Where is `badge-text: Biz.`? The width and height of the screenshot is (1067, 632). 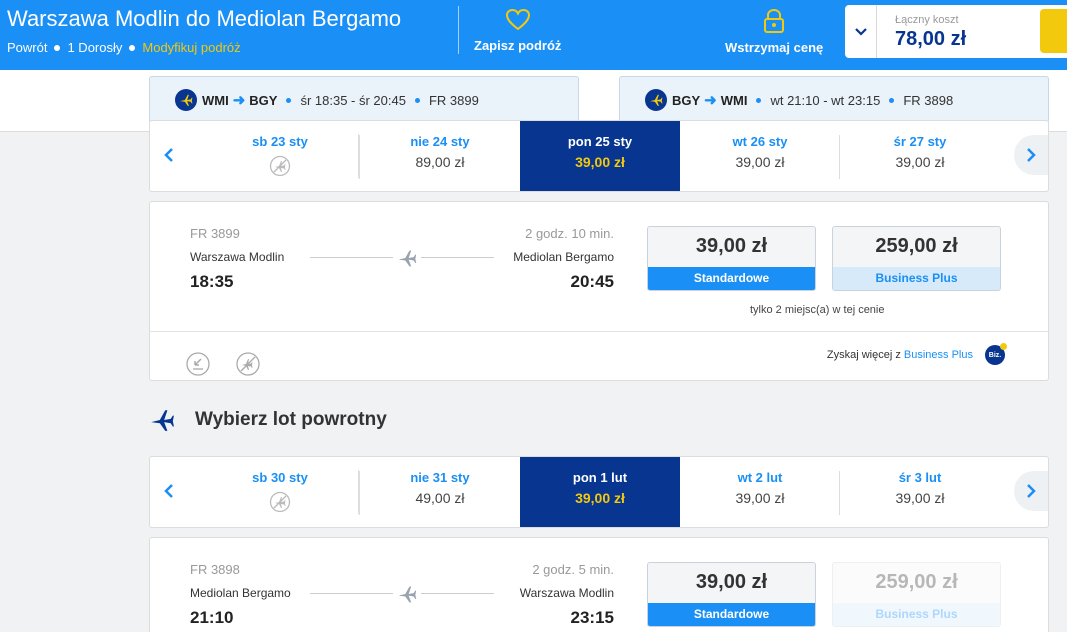 badge-text: Biz. is located at coordinates (995, 355).